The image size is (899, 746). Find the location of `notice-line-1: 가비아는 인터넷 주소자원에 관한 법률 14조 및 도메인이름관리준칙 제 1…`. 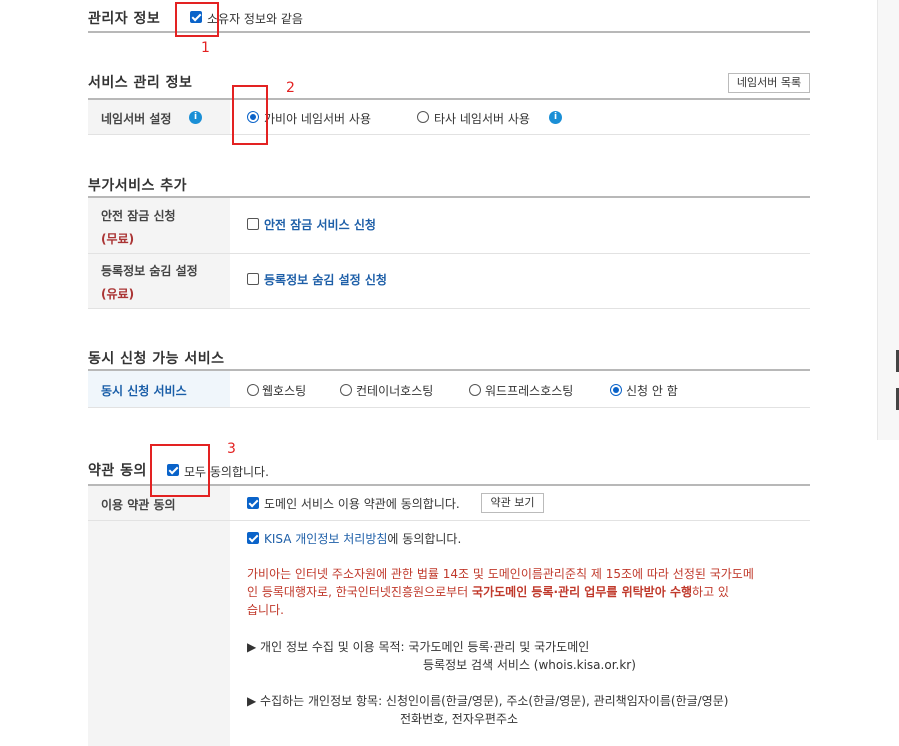

notice-line-1: 가비아는 인터넷 주소자원에 관한 법률 14조 및 도메인이름관리준칙 제 1… is located at coordinates (500, 574).